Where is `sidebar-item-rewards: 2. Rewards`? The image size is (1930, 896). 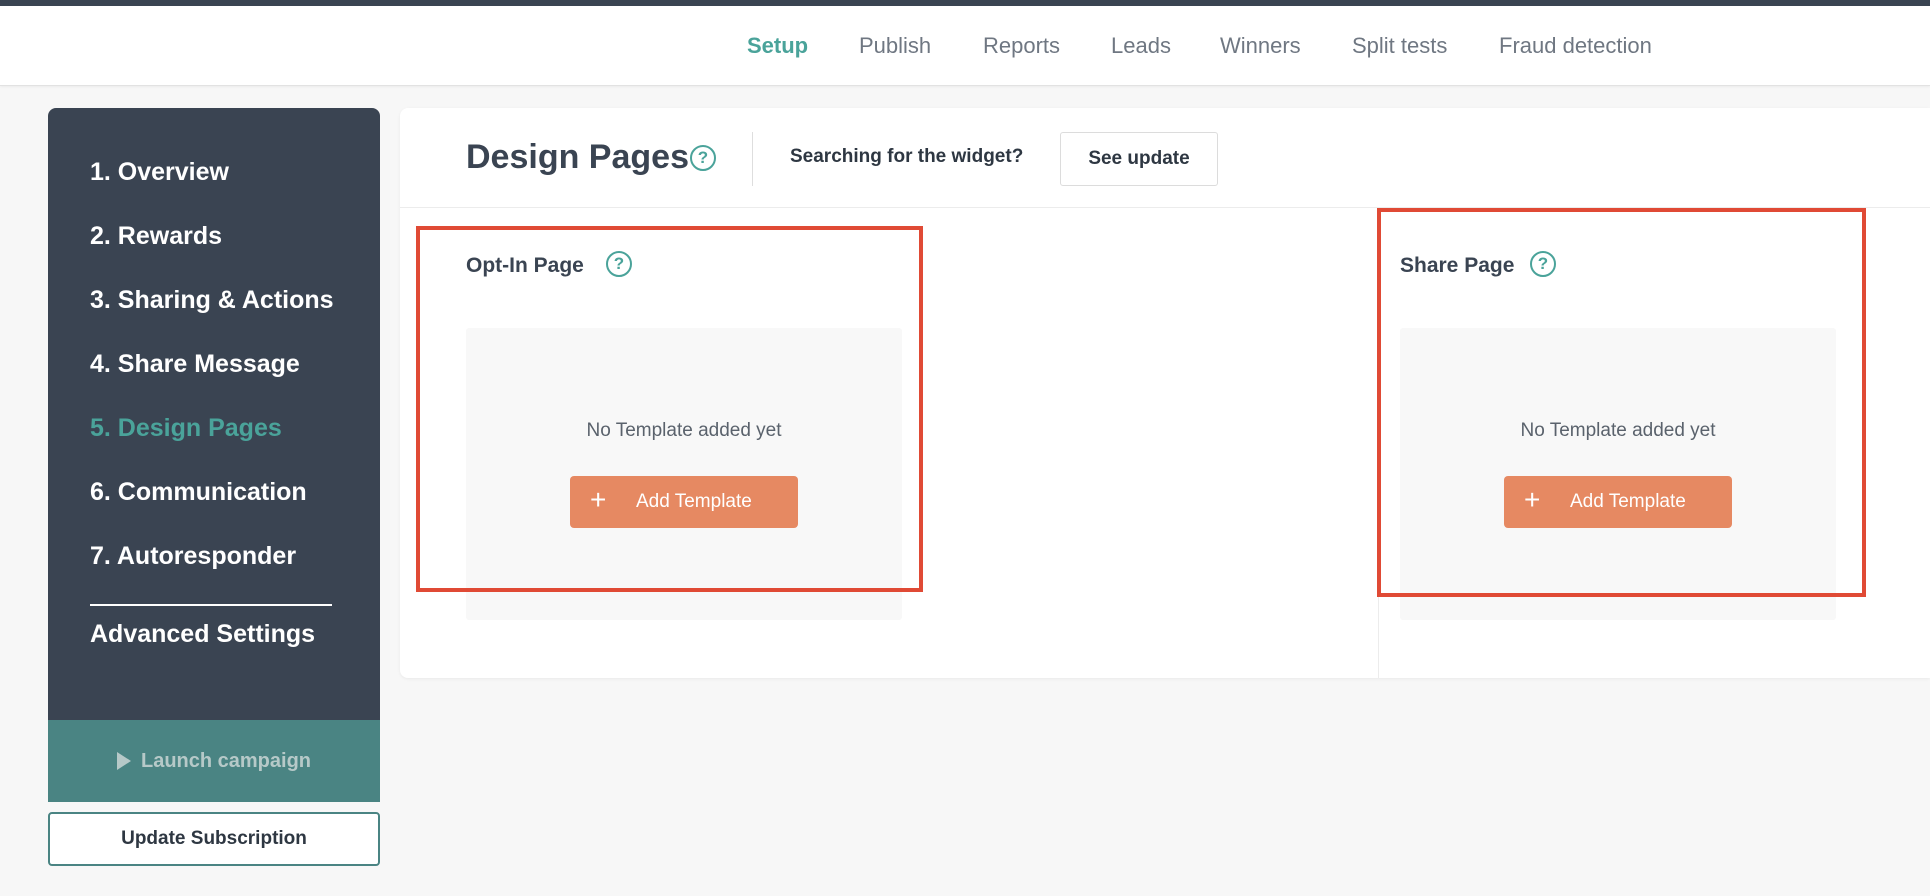
sidebar-item-rewards: 2. Rewards is located at coordinates (156, 236).